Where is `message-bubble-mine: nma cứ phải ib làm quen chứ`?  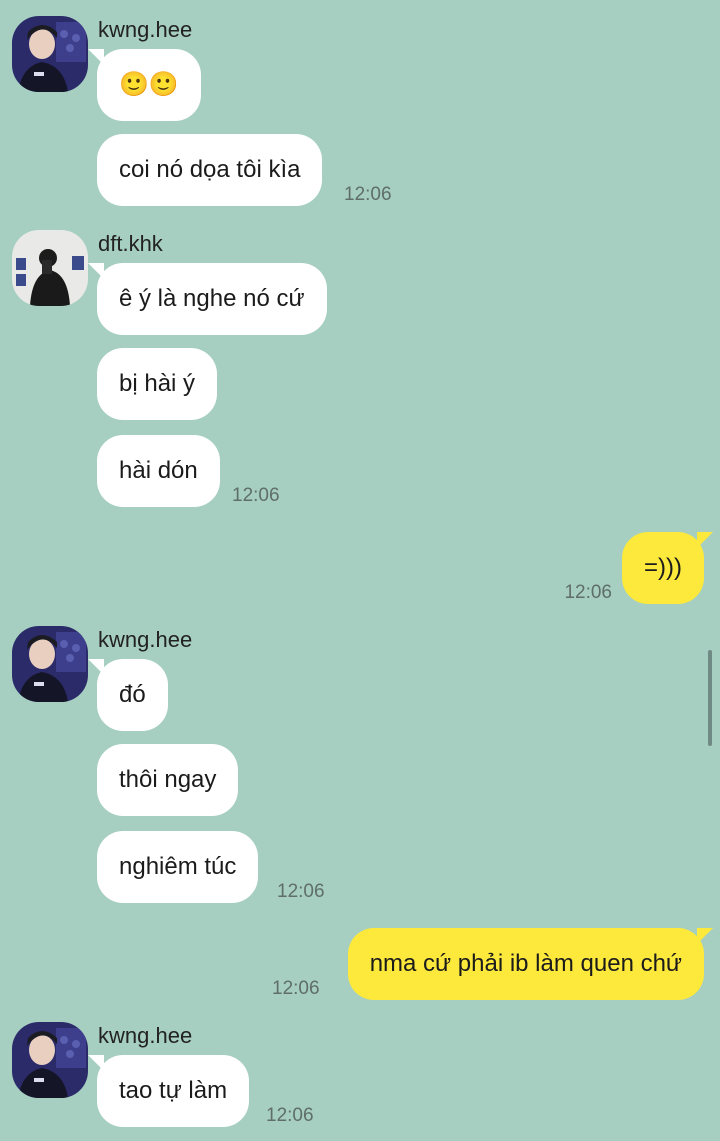
message-bubble-mine: nma cứ phải ib làm quen chứ is located at coordinates (530, 964).